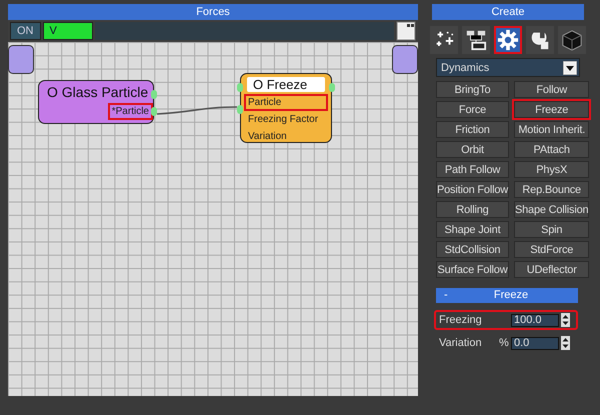 Image resolution: width=600 pixels, height=415 pixels. What do you see at coordinates (286, 84) in the screenshot?
I see `node-title: O Freeze` at bounding box center [286, 84].